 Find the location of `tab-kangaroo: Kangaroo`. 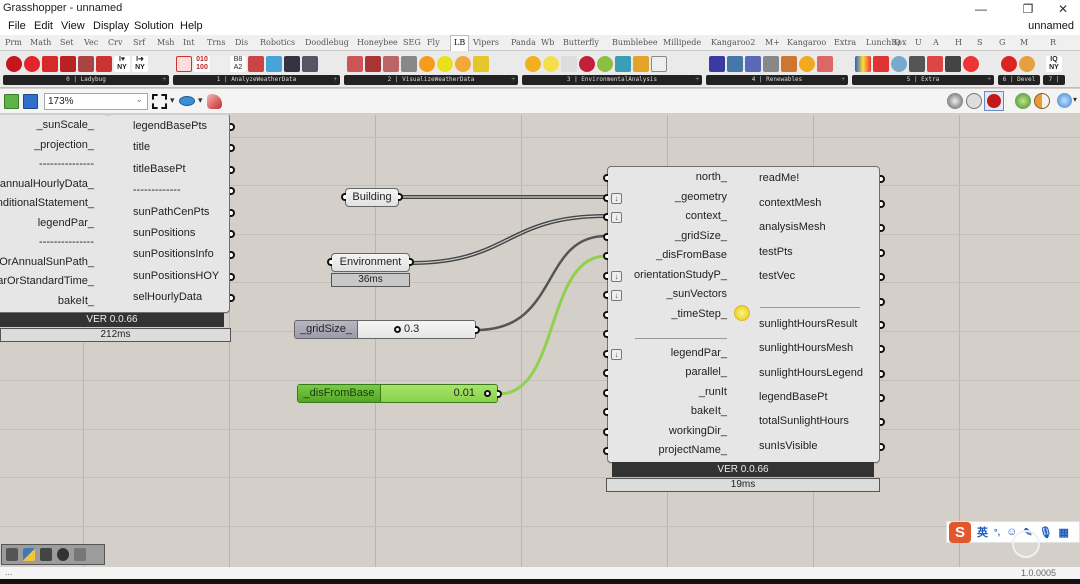

tab-kangaroo: Kangaroo is located at coordinates (806, 42).